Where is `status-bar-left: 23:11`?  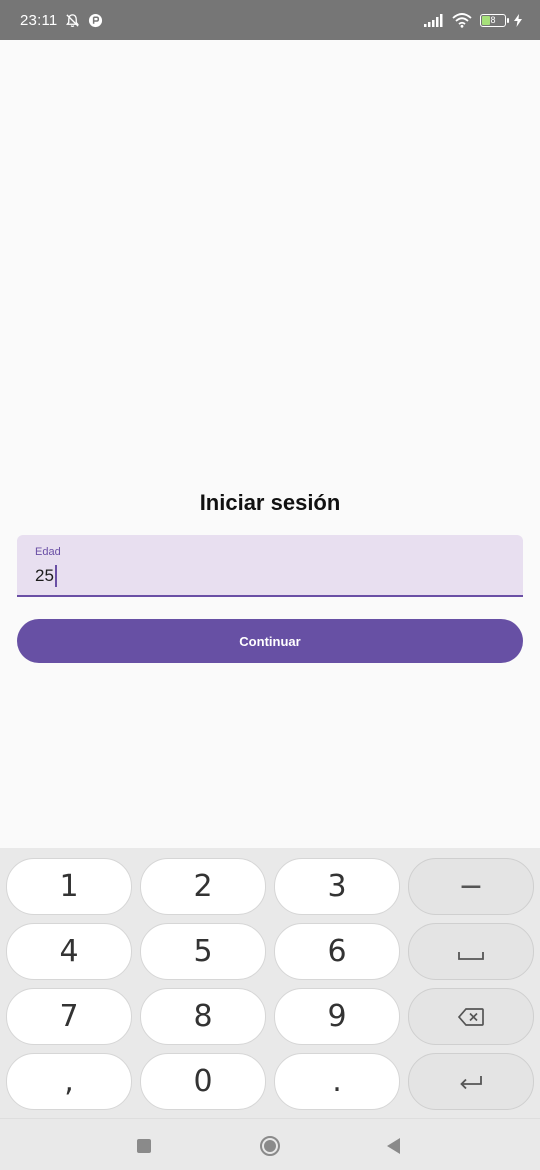 status-bar-left: 23:11 is located at coordinates (61, 20).